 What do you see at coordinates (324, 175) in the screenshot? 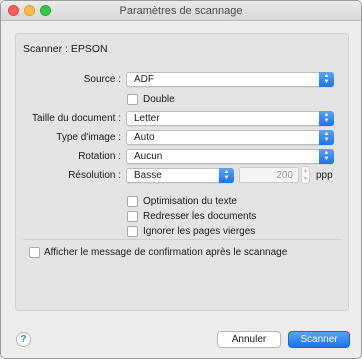
I see `dpi-unit: ppp` at bounding box center [324, 175].